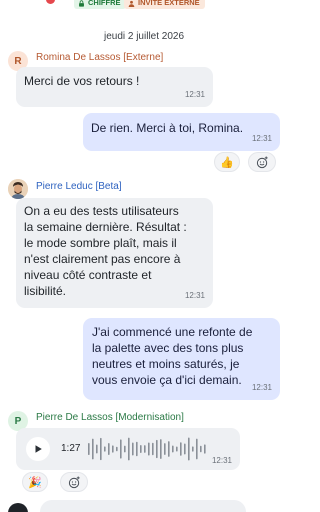 The width and height of the screenshot is (320, 512). I want to click on waveform, so click(148, 449).